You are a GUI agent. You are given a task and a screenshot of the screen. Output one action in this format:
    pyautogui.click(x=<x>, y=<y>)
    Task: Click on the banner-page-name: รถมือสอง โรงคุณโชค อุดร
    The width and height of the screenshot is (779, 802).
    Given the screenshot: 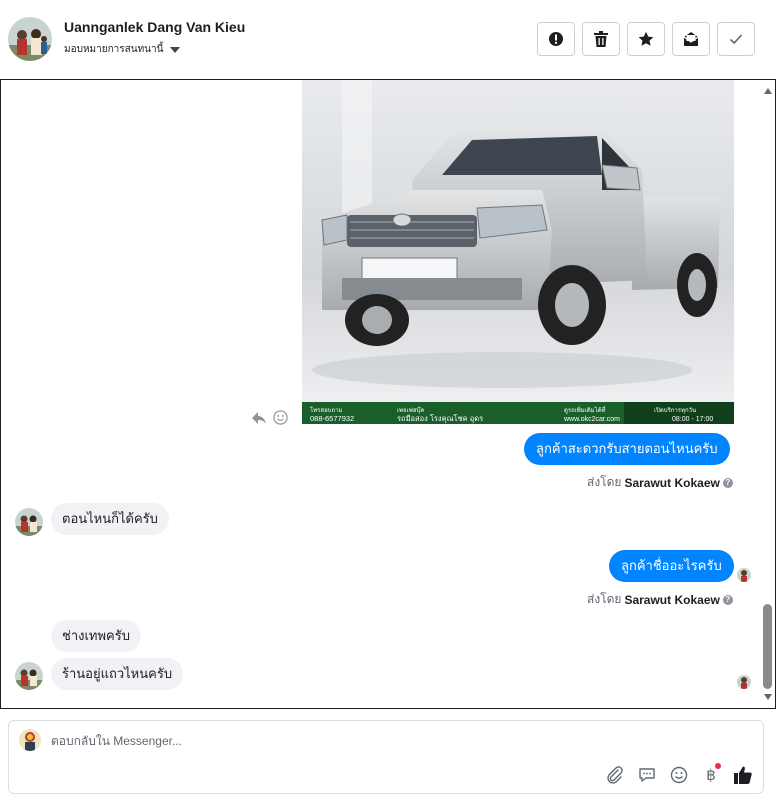 What is the action you would take?
    pyautogui.click(x=440, y=418)
    